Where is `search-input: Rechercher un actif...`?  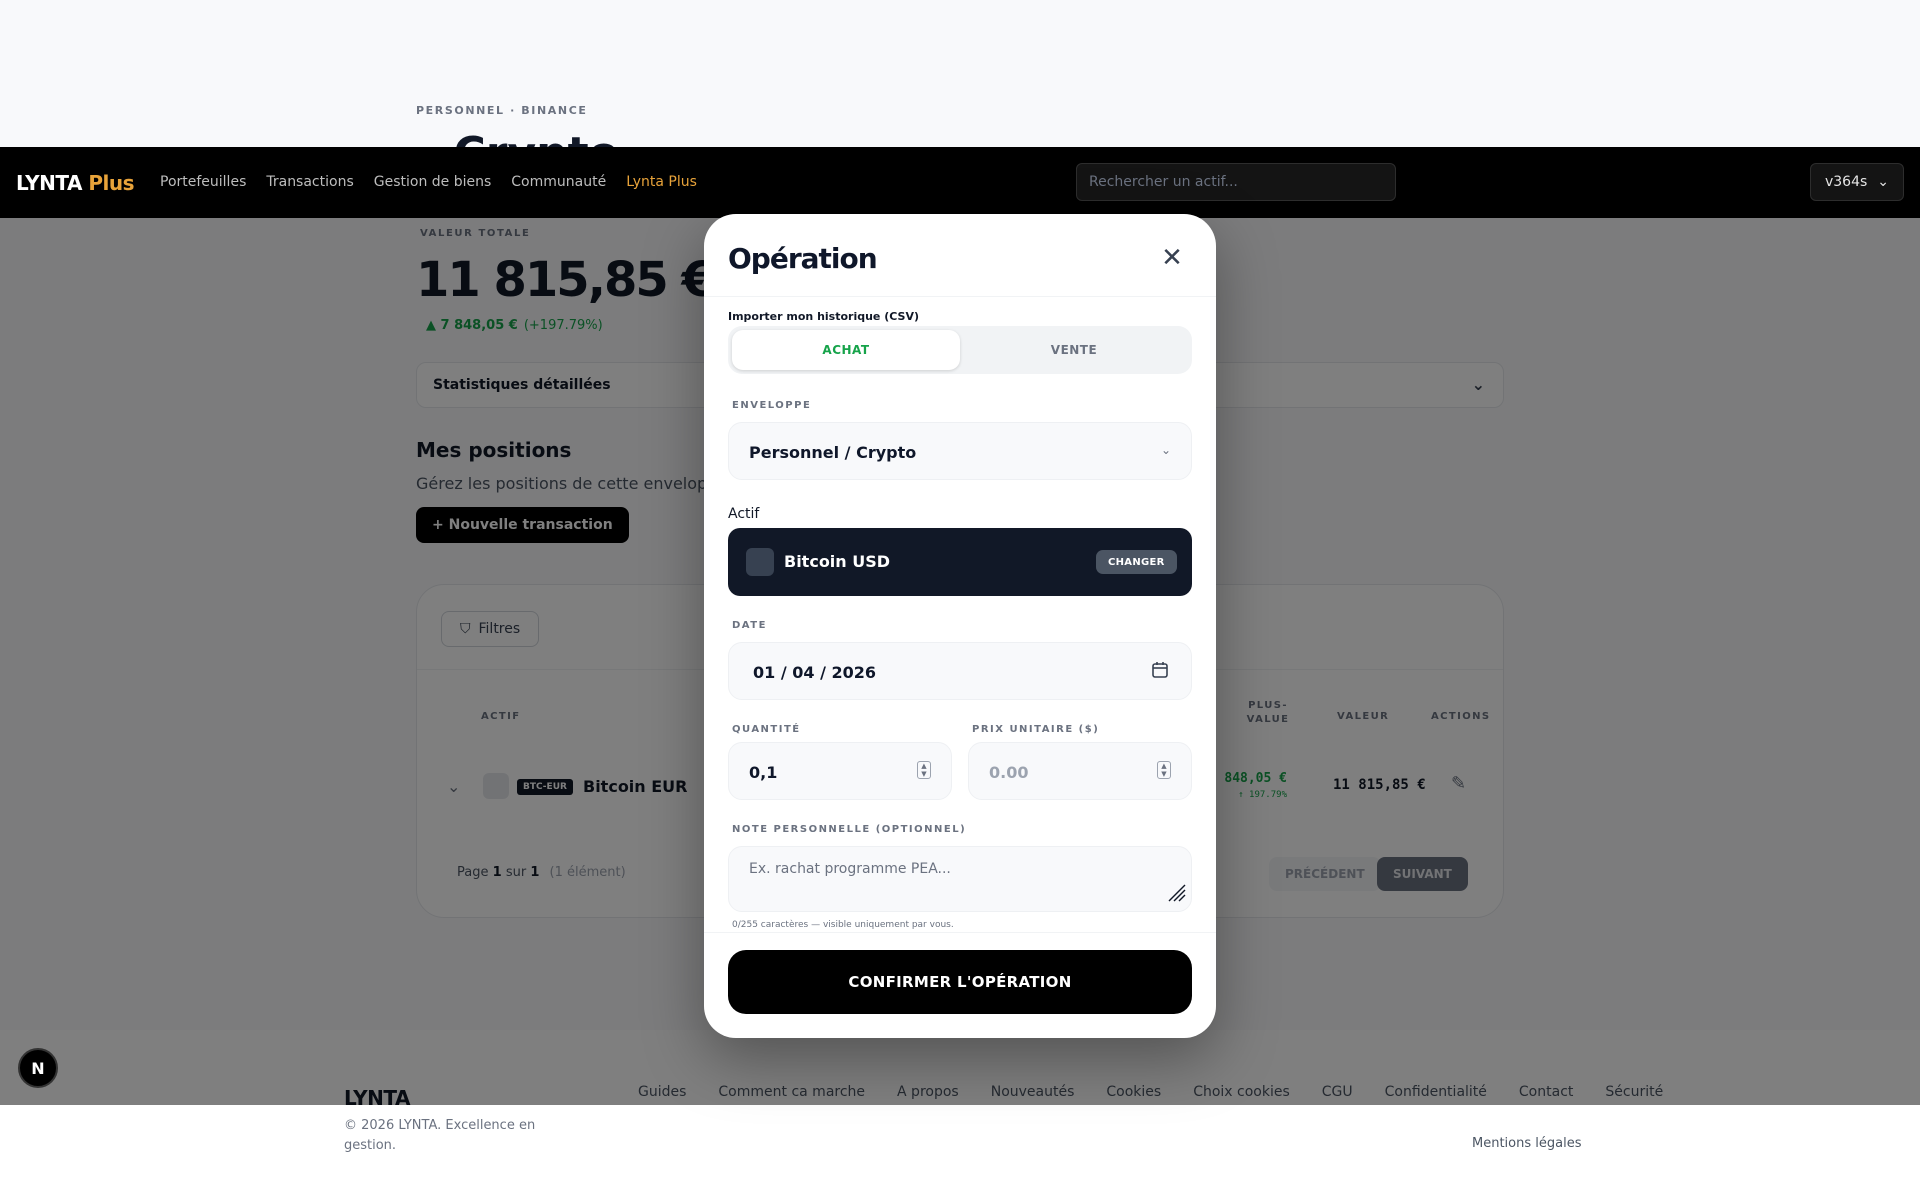
search-input: Rechercher un actif... is located at coordinates (1236, 182).